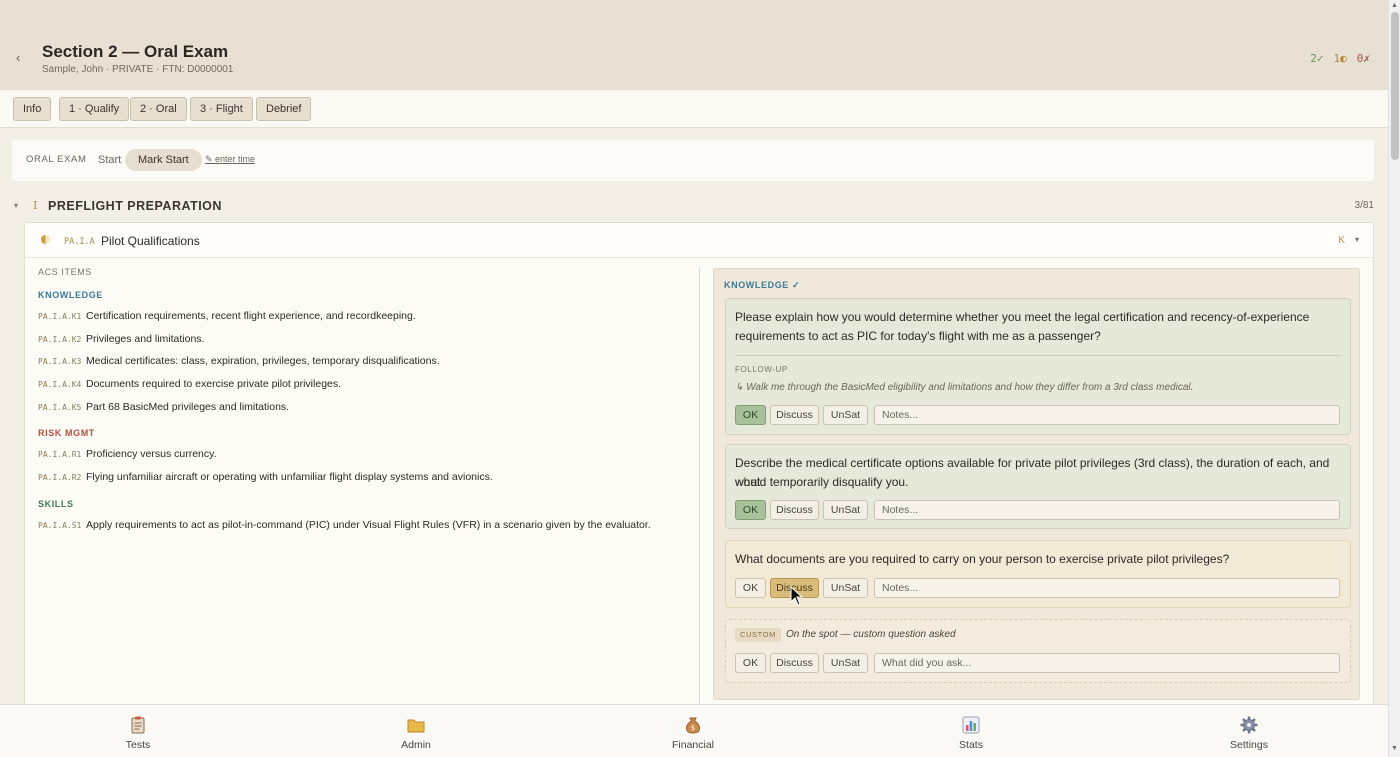 This screenshot has width=1400, height=757. Describe the element at coordinates (699, 240) in the screenshot. I see `task-header: PA.I.A Pilot Qualifications K ▾` at that location.